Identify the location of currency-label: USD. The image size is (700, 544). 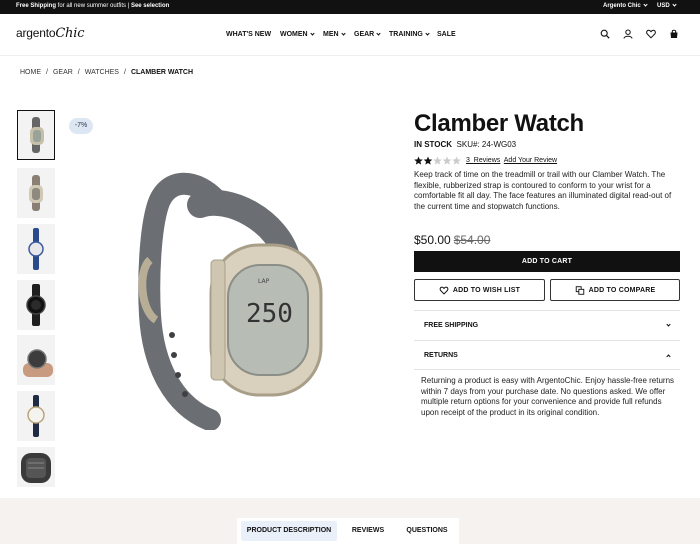
(663, 6).